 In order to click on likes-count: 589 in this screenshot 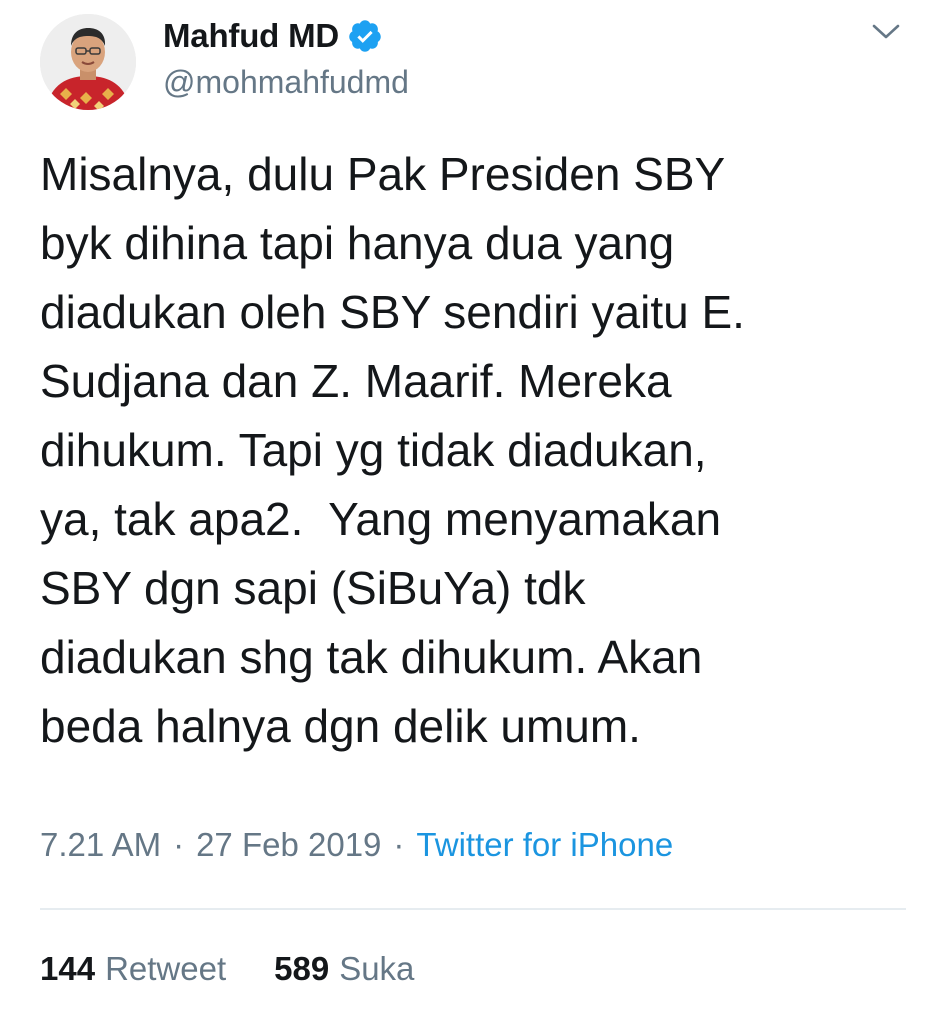, I will do `click(302, 968)`.